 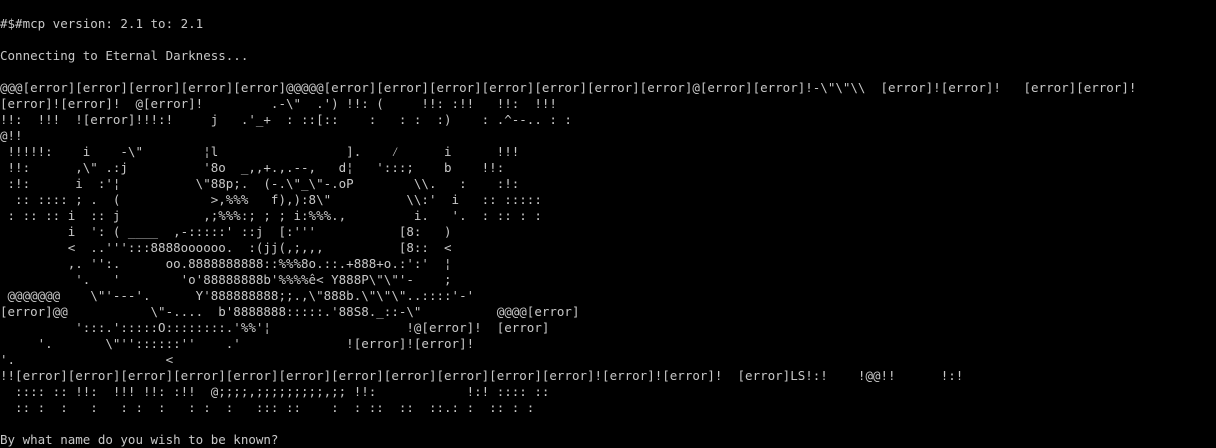 What do you see at coordinates (226, 279) in the screenshot?
I see `ascii-art-line: '. ' 'o'88888888b'%%%%ê< Y888P\"\"'- ;` at bounding box center [226, 279].